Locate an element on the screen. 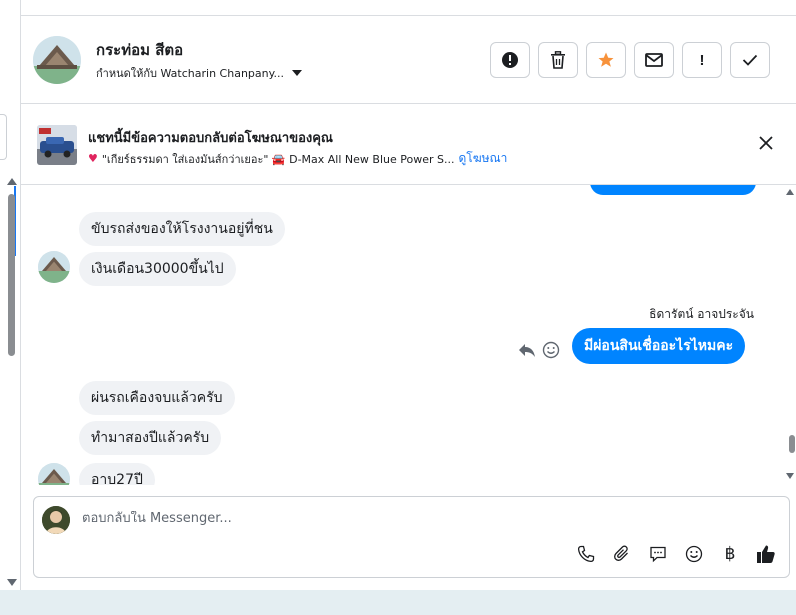  exclamation-icon: ! is located at coordinates (702, 60).